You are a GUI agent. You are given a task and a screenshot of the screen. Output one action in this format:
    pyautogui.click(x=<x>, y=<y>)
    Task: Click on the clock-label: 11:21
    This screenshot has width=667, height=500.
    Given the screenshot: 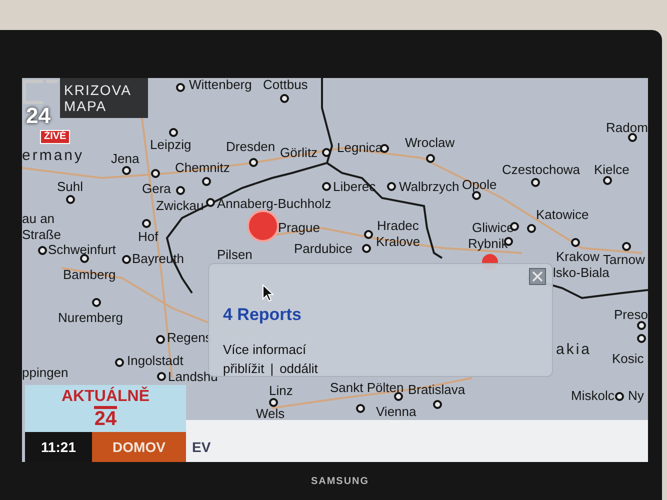 What is the action you would take?
    pyautogui.click(x=58, y=447)
    